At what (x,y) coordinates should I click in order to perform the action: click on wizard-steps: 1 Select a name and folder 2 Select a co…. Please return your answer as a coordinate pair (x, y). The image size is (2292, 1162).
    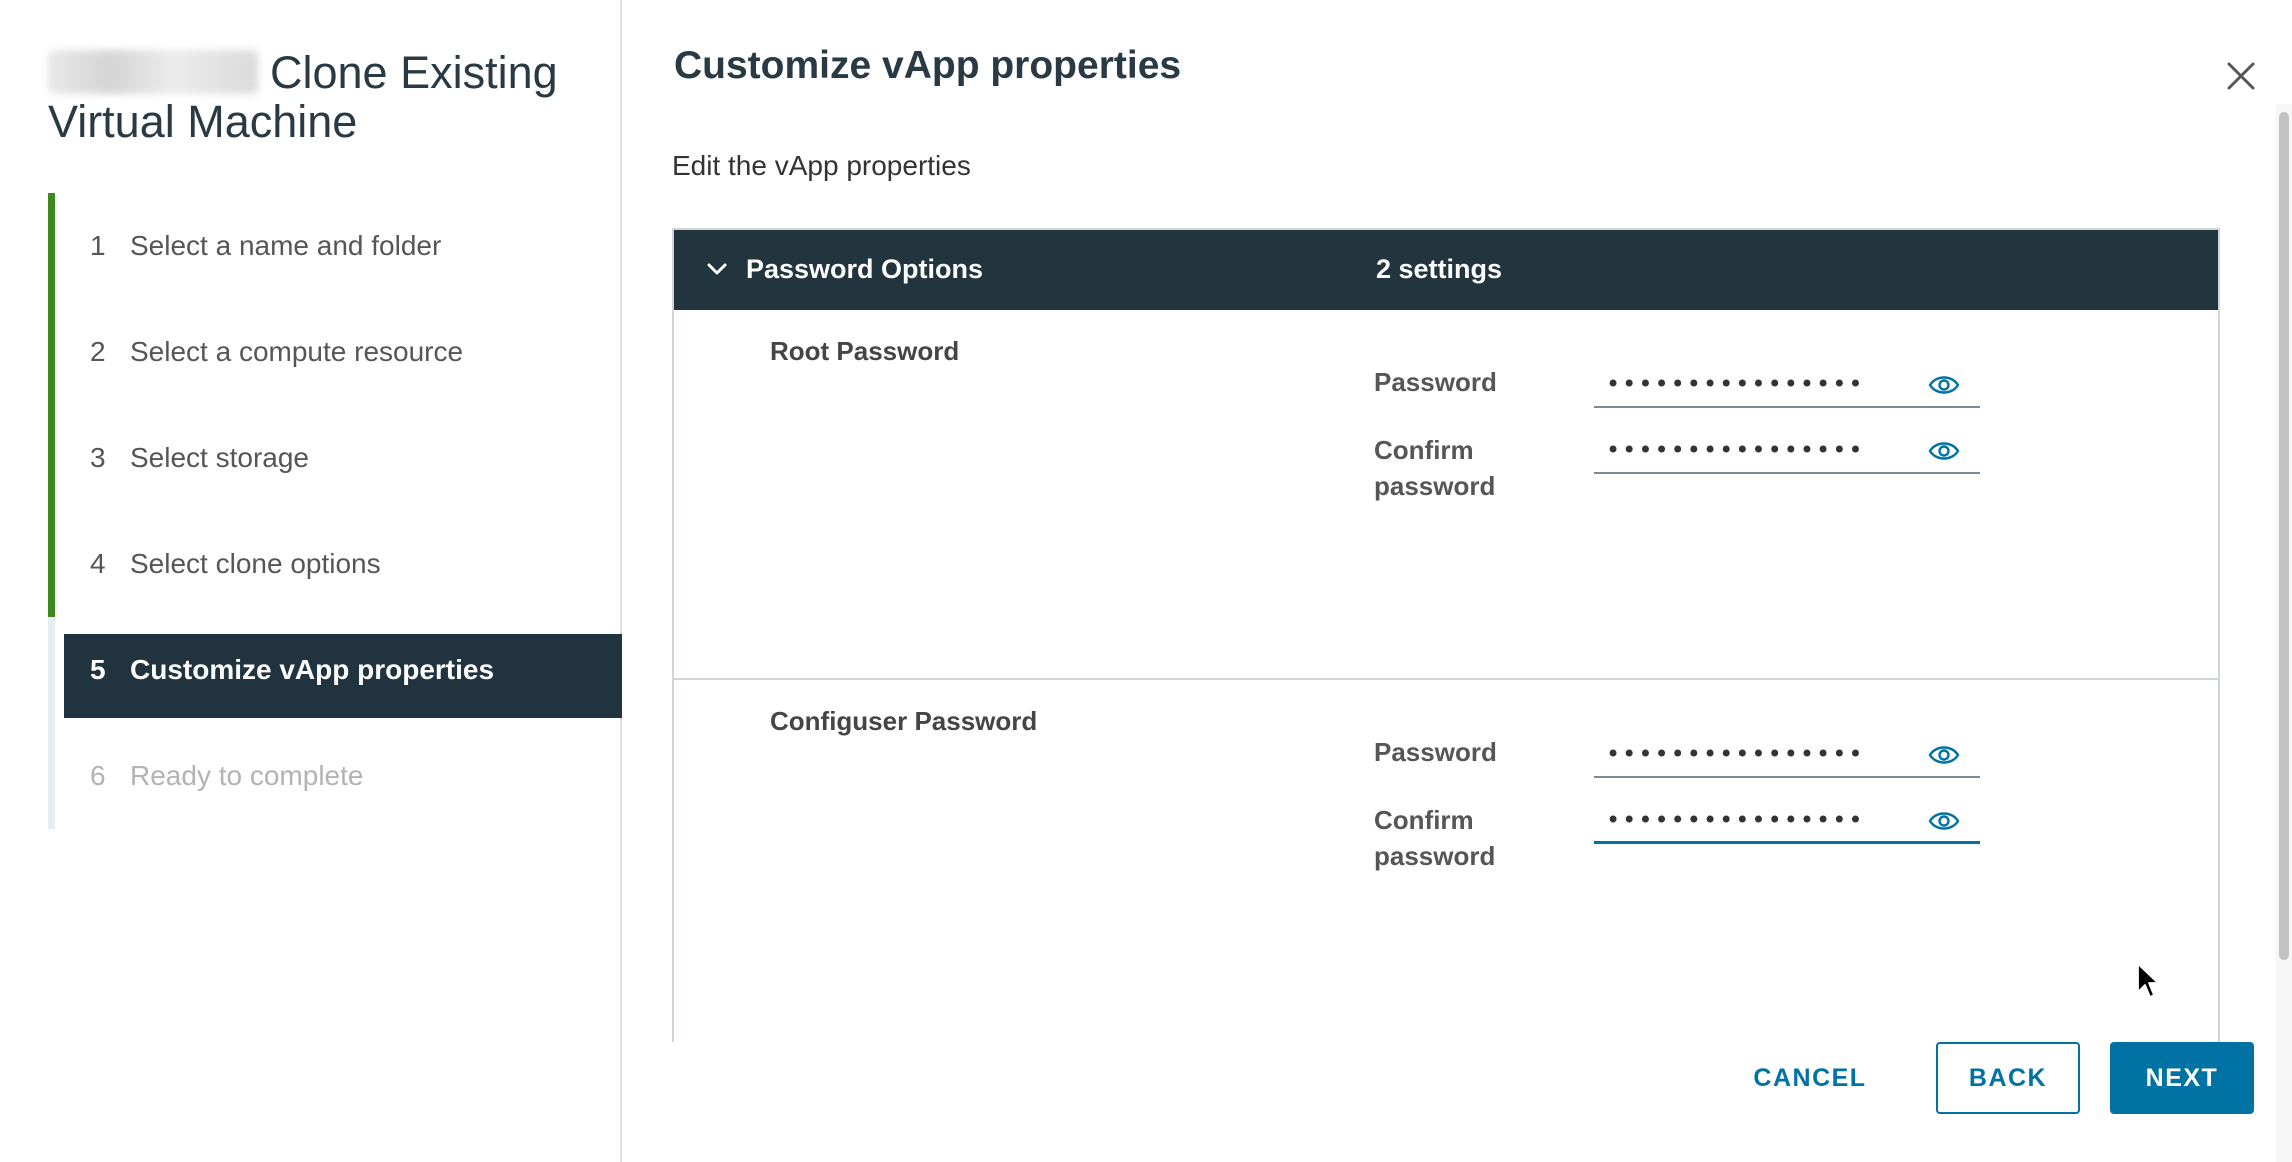
    Looking at the image, I should click on (335, 511).